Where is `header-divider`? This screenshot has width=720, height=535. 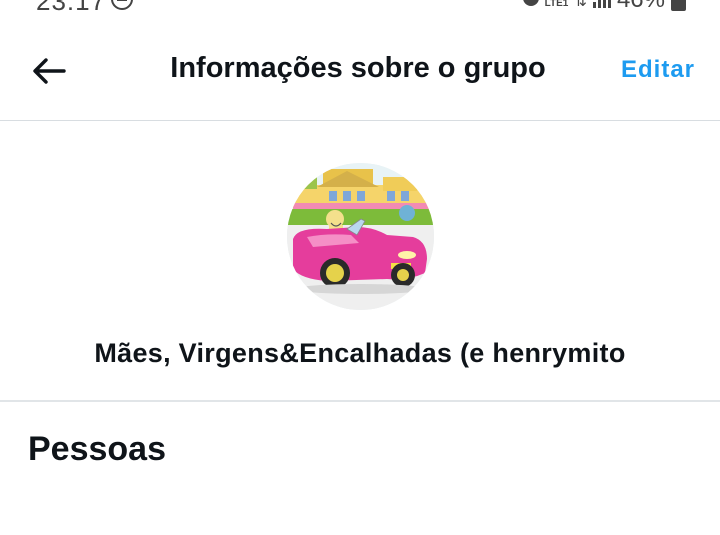 header-divider is located at coordinates (360, 120).